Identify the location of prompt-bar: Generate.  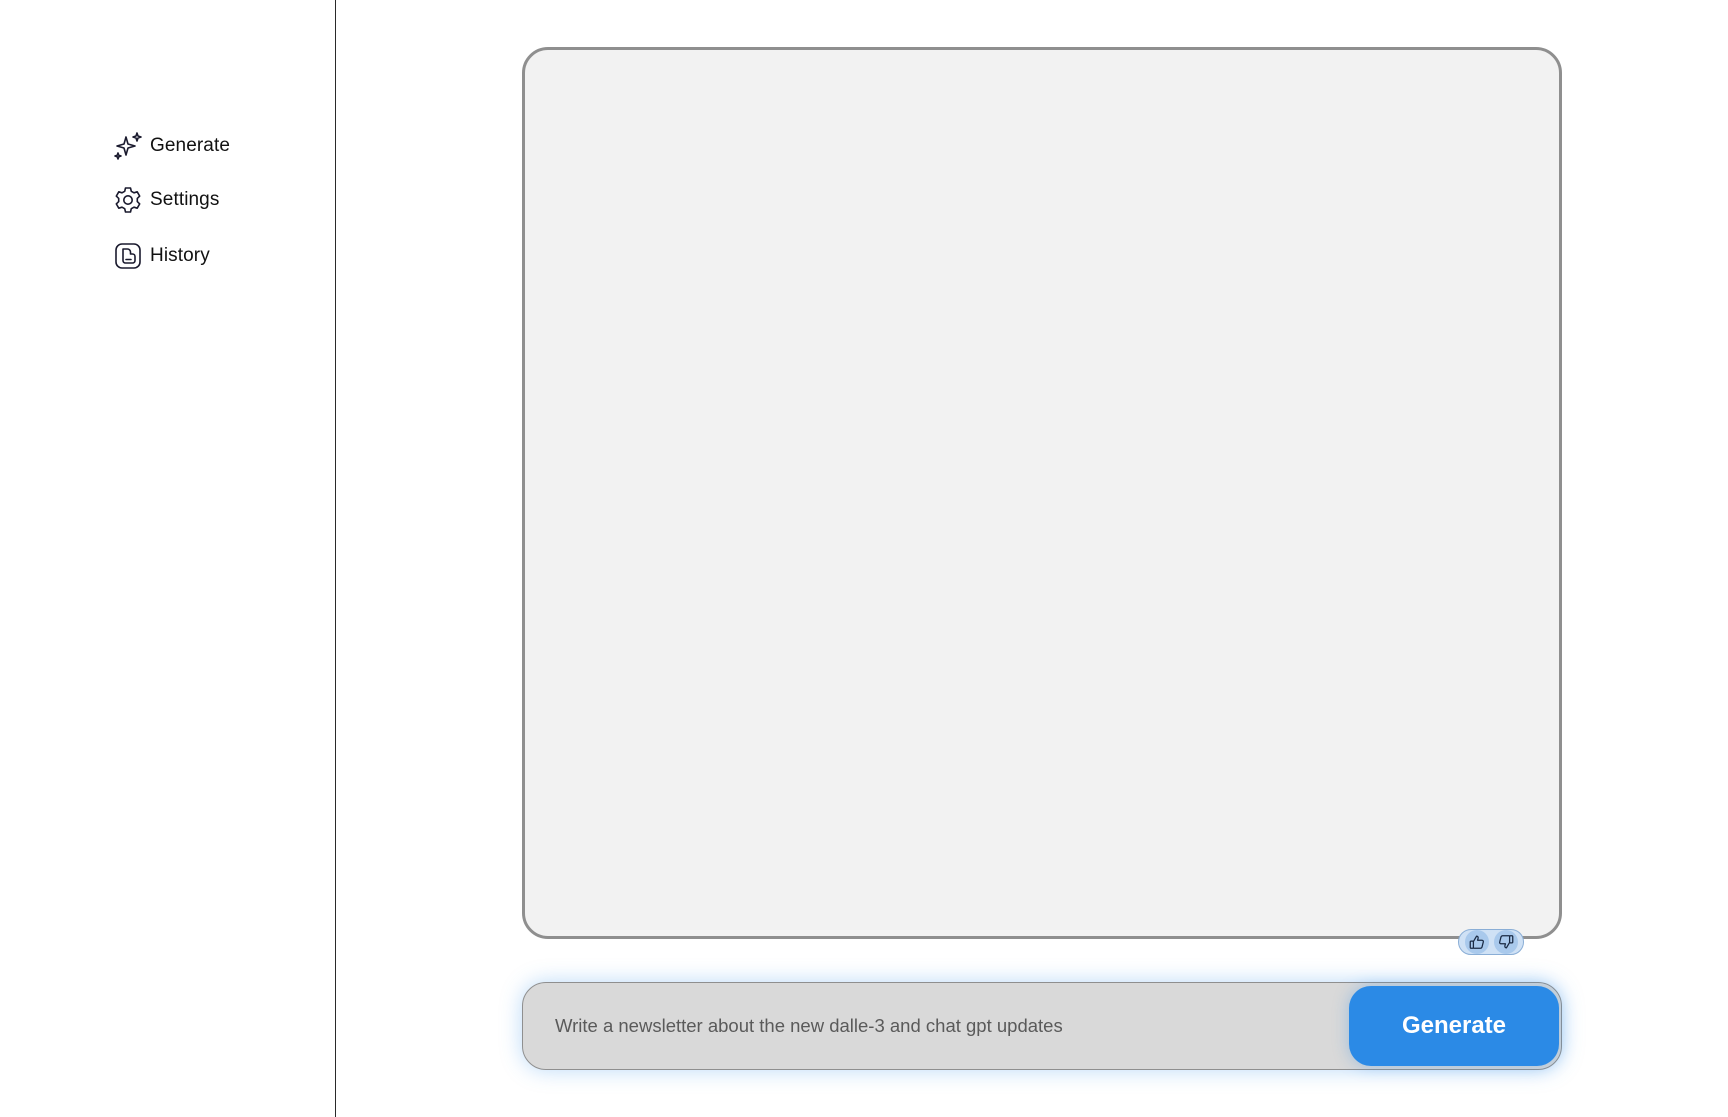
(1042, 1026).